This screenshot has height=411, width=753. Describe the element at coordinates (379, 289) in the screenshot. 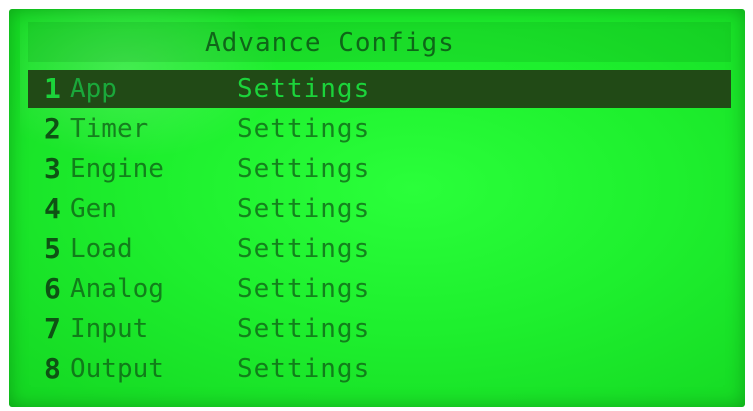

I see `menu-item-analog: 6 Analog Settings` at that location.